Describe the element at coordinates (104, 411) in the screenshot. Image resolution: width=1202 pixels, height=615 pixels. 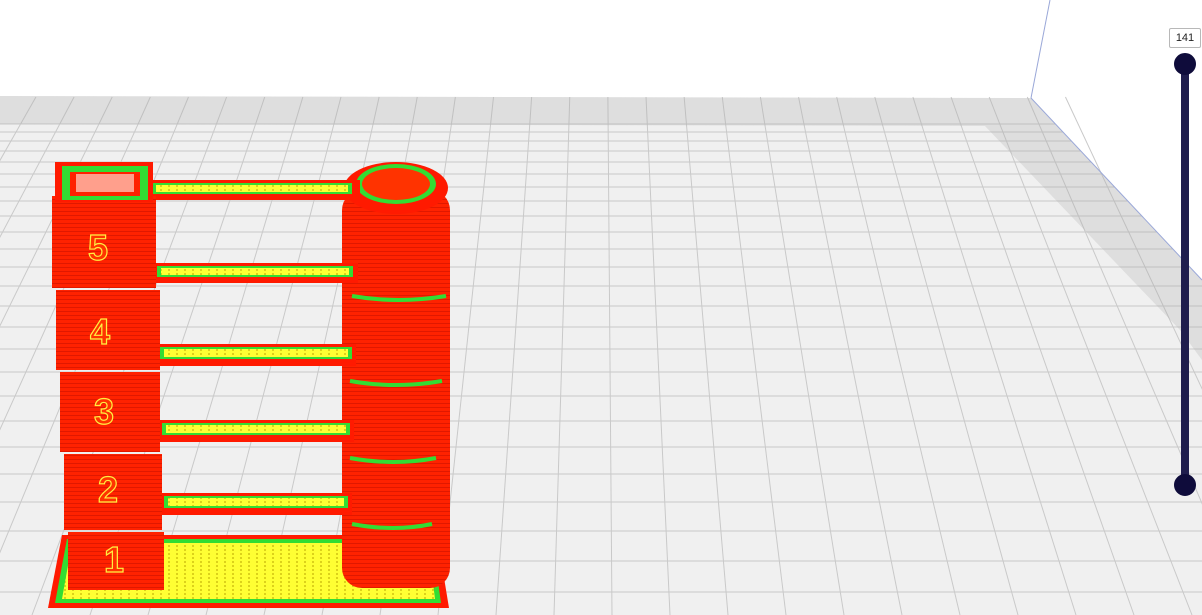
I see `tower-number-3: 3` at that location.